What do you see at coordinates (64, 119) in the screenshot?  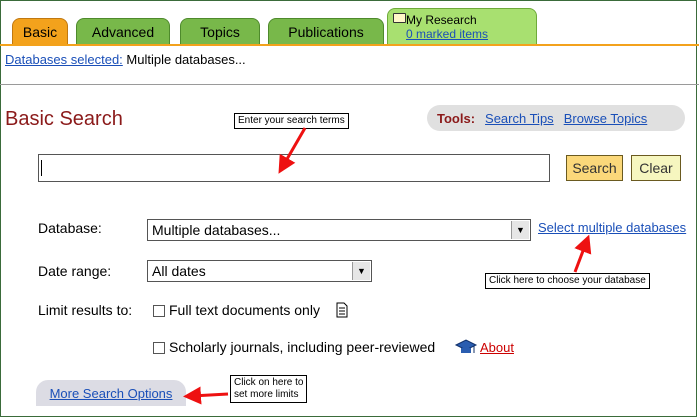 I see `page-title: Basic Search` at bounding box center [64, 119].